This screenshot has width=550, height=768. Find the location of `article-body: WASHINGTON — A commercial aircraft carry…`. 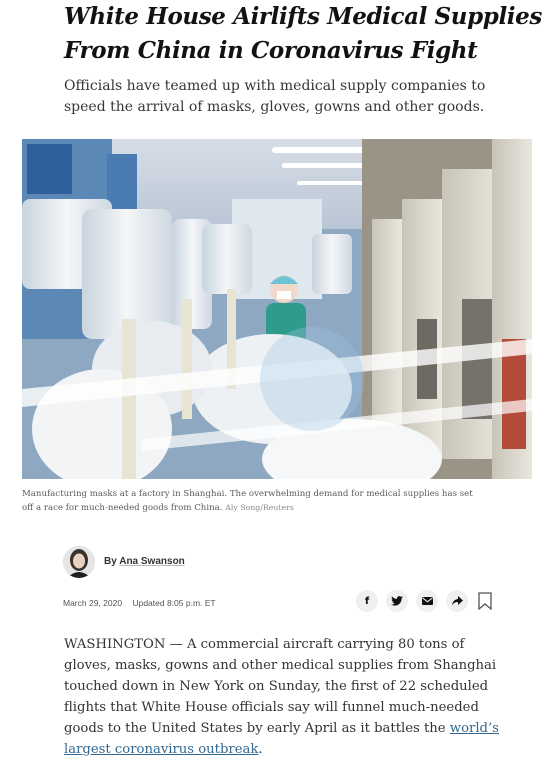

article-body: WASHINGTON — A commercial aircraft carry… is located at coordinates (284, 697).